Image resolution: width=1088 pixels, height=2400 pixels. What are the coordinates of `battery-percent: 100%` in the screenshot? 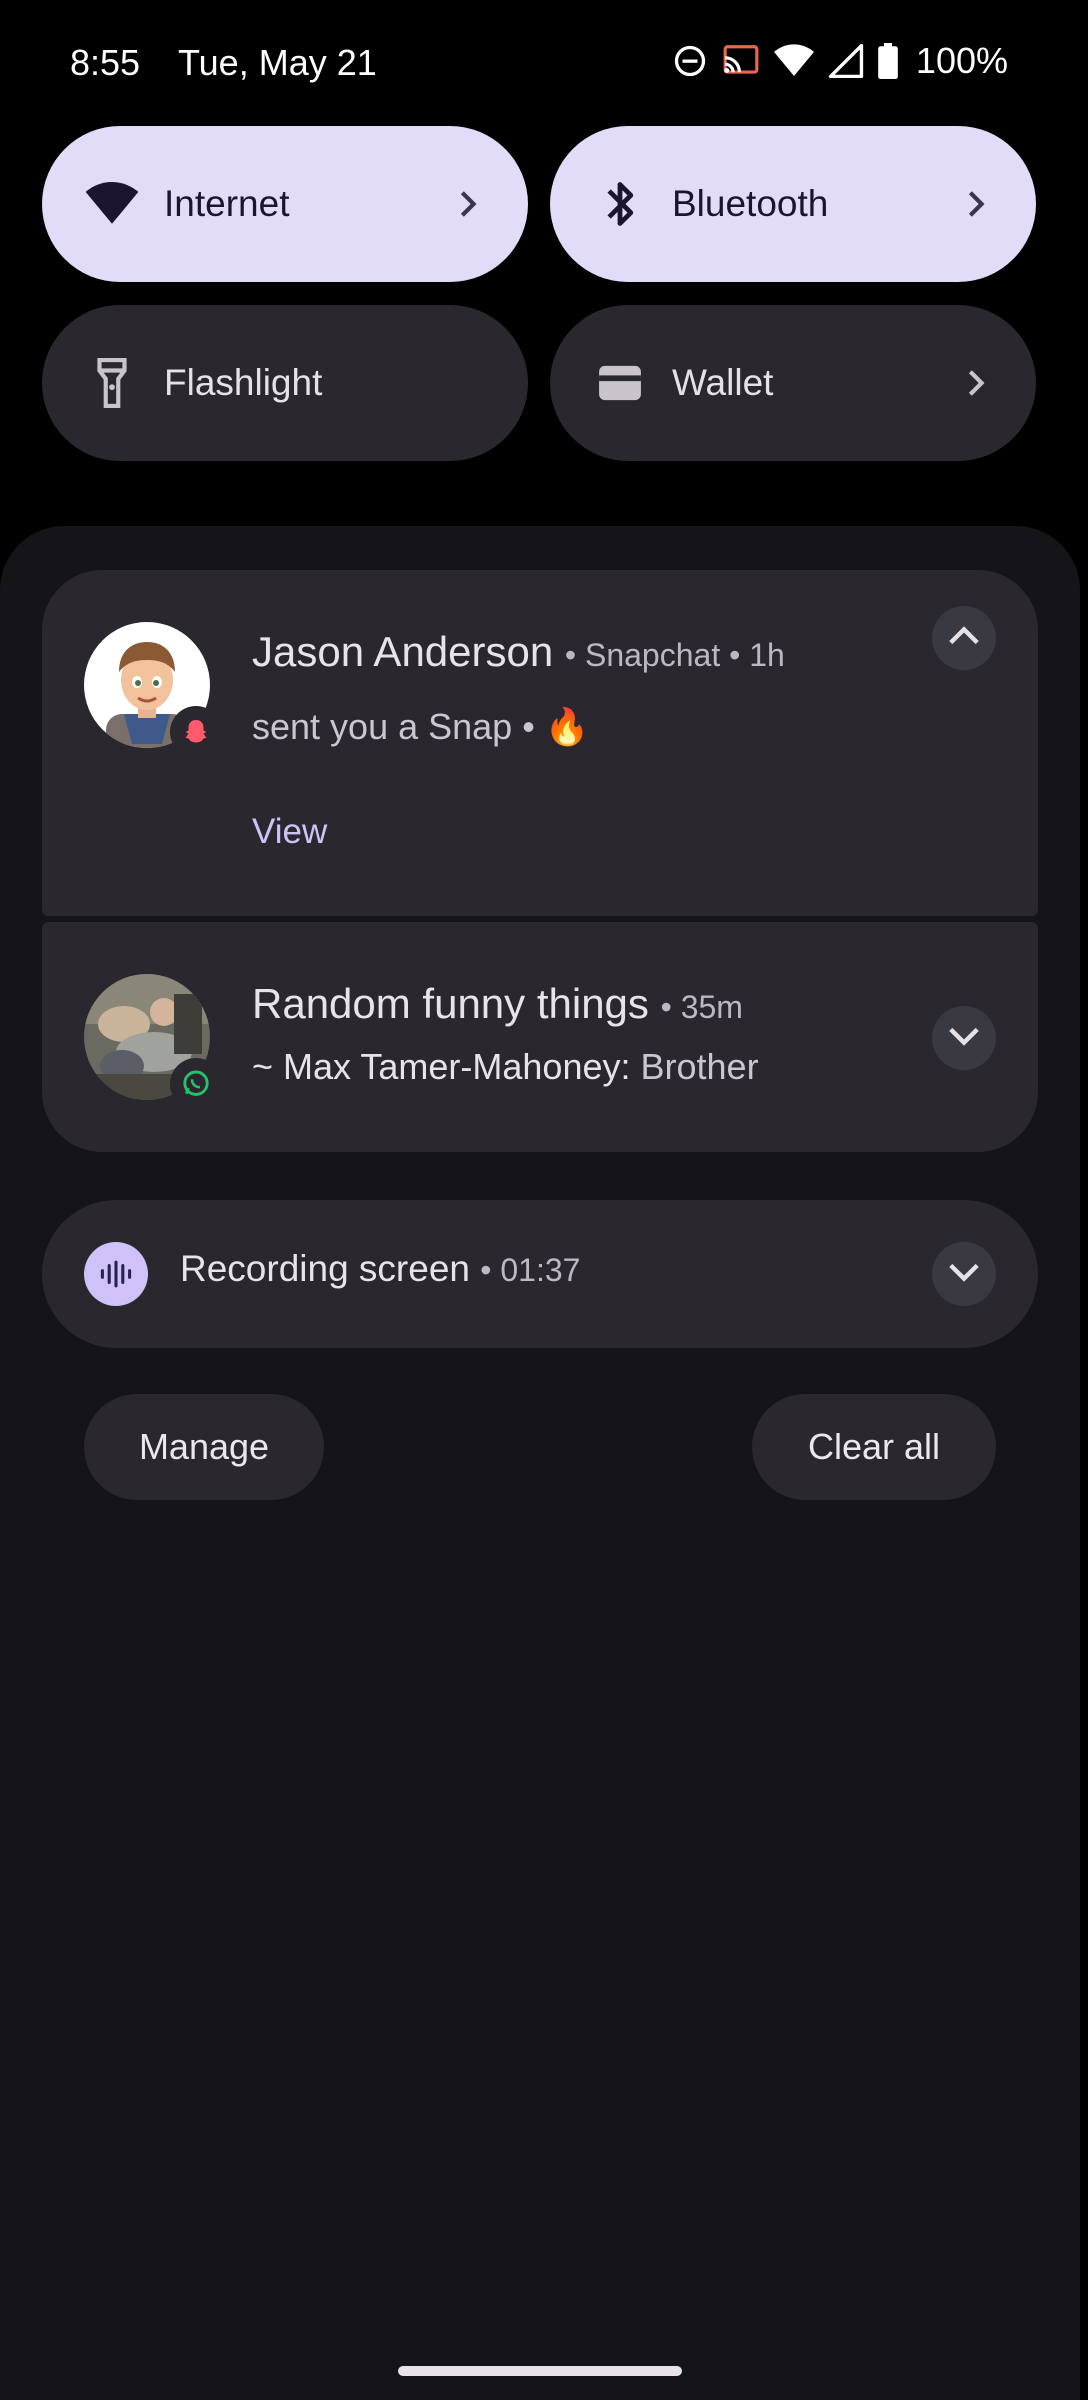 It's located at (961, 60).